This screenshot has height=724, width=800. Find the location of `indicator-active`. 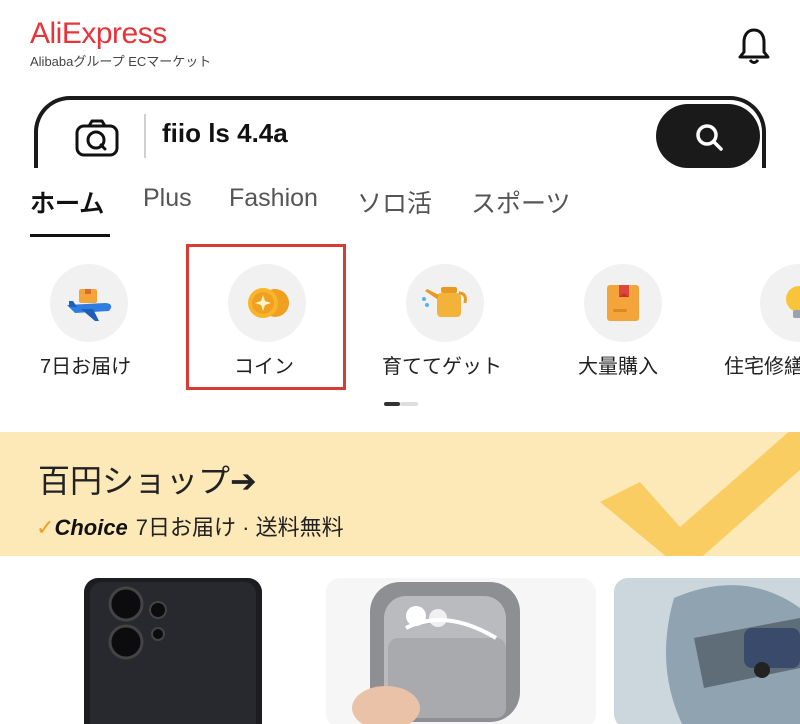

indicator-active is located at coordinates (392, 404).